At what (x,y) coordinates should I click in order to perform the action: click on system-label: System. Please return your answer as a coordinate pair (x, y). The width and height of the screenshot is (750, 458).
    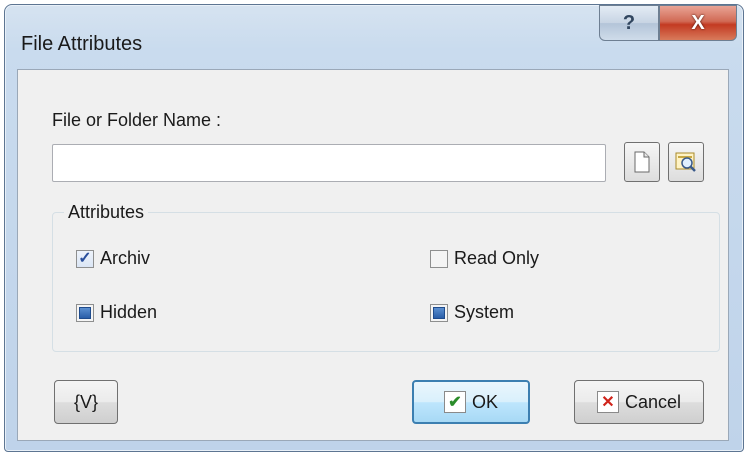
    Looking at the image, I should click on (484, 312).